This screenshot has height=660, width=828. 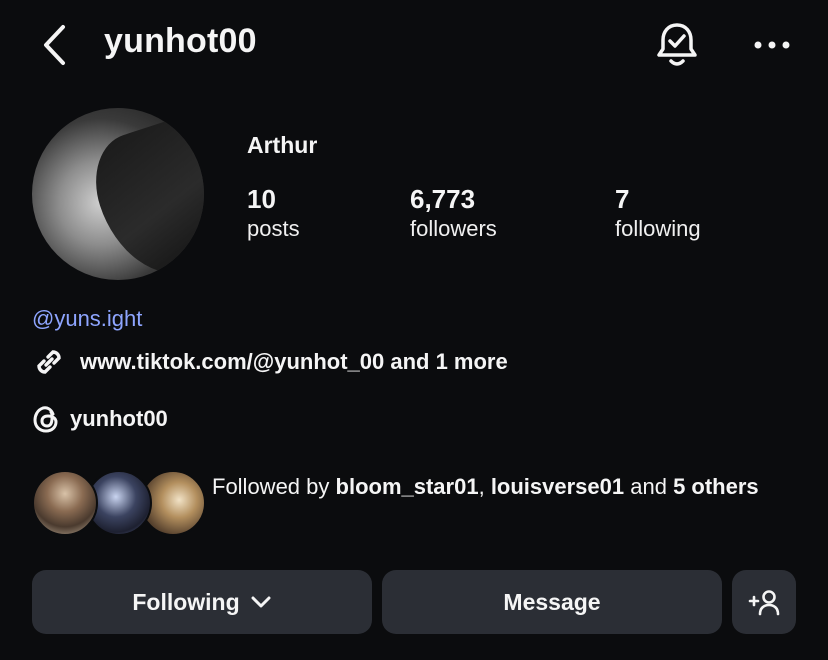 What do you see at coordinates (649, 486) in the screenshot?
I see `followed-by-connector: and` at bounding box center [649, 486].